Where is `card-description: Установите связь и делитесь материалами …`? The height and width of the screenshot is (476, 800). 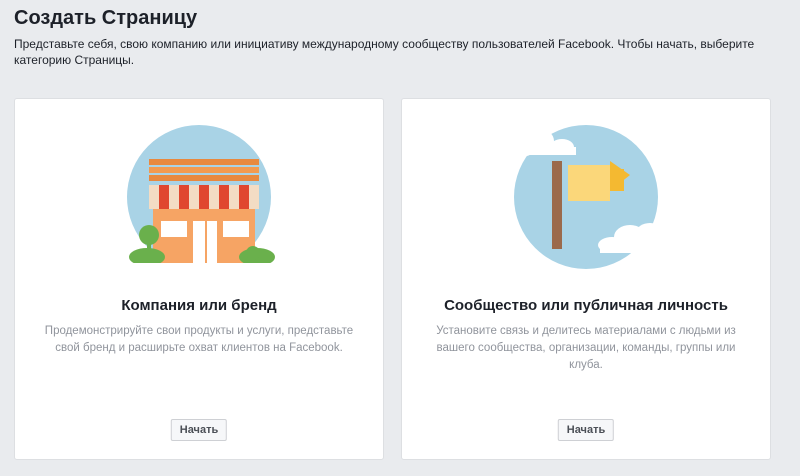 card-description: Установите связь и делитесь материалами … is located at coordinates (586, 348).